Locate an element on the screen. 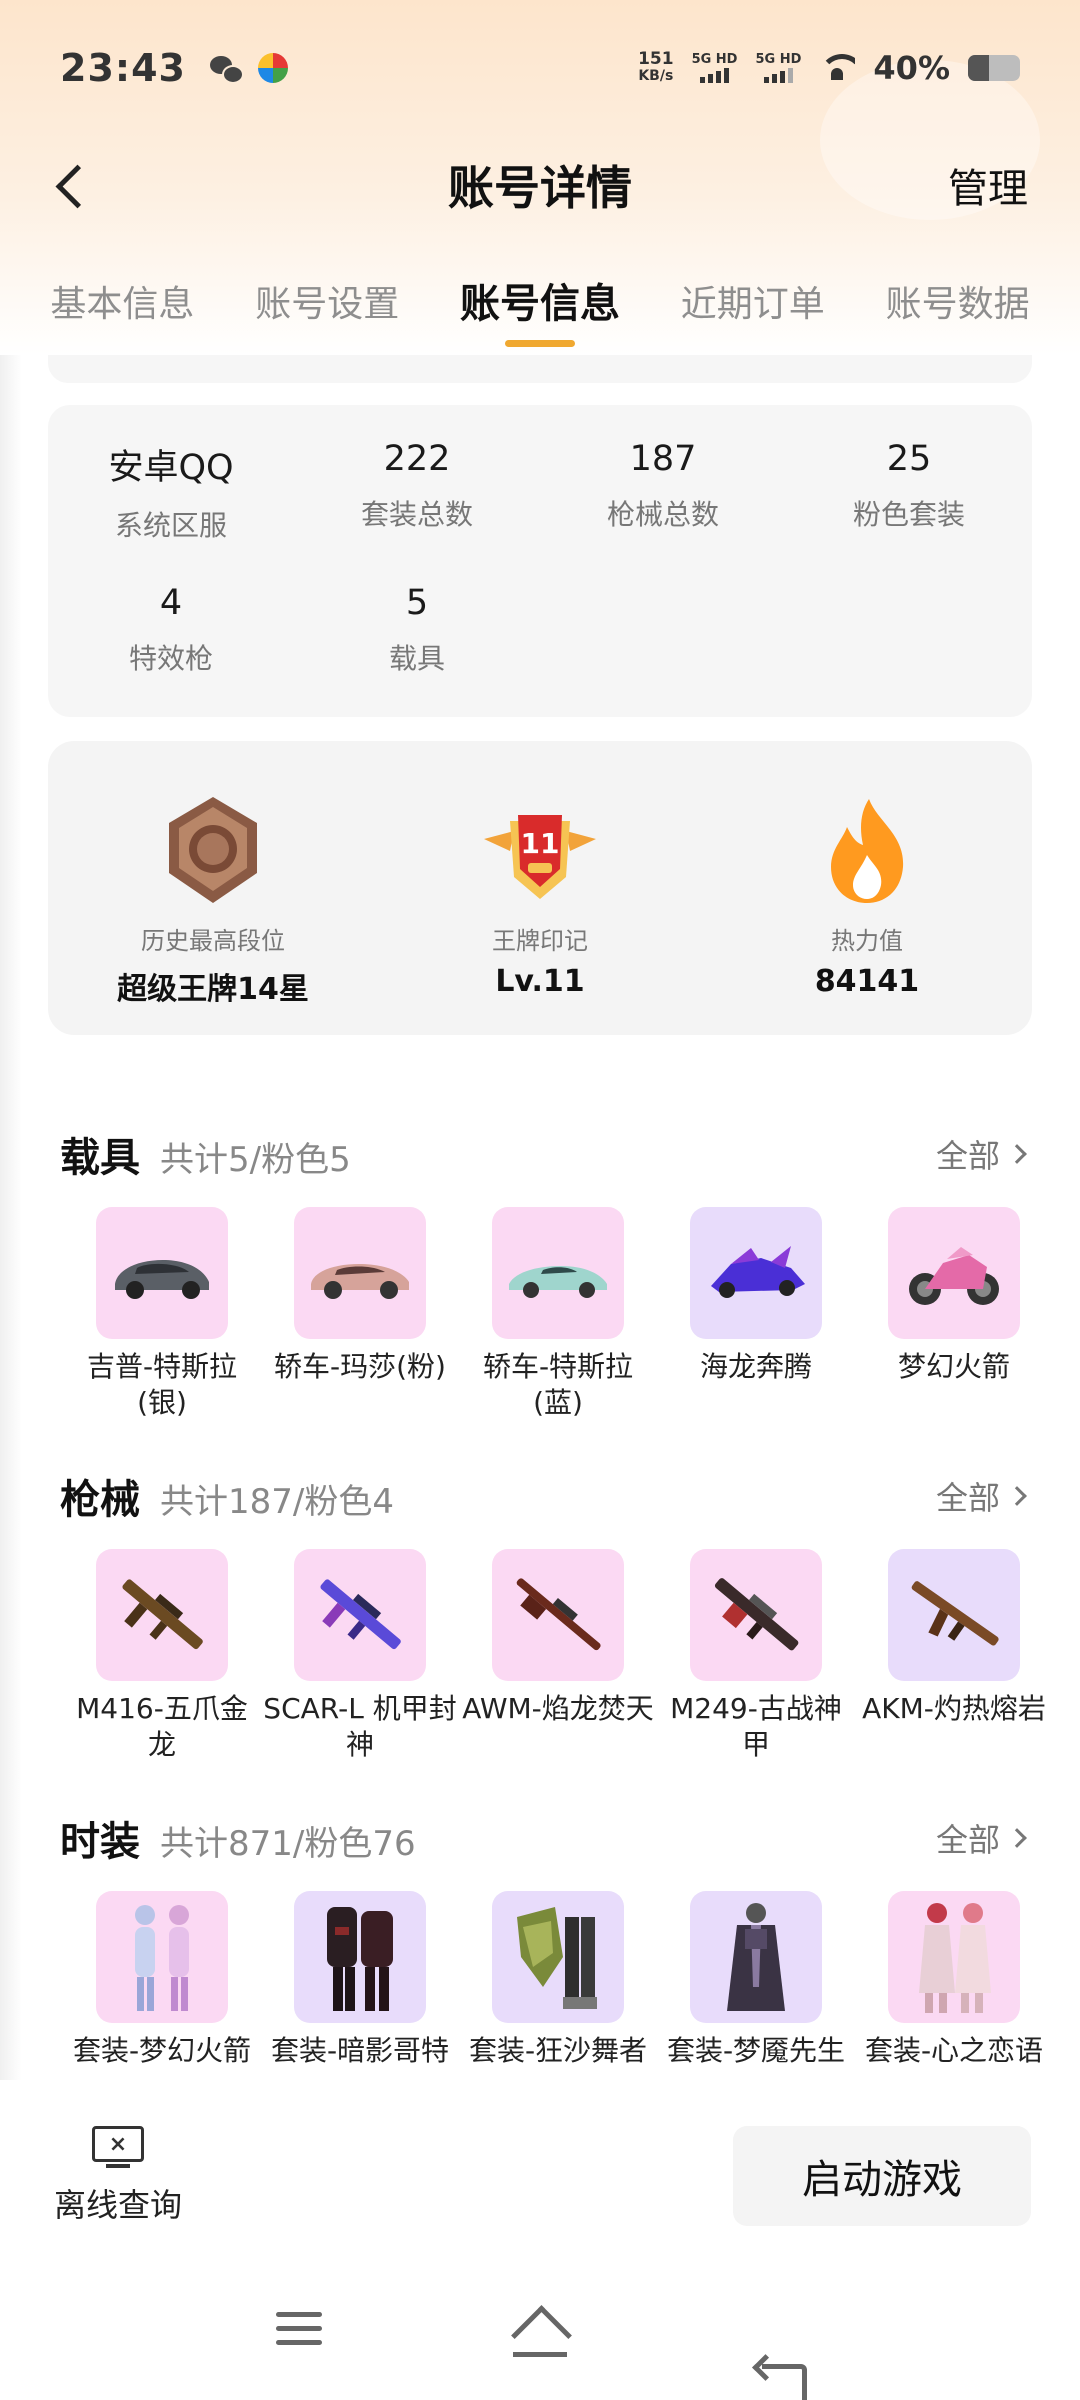  rifle-icon is located at coordinates (162, 1615).